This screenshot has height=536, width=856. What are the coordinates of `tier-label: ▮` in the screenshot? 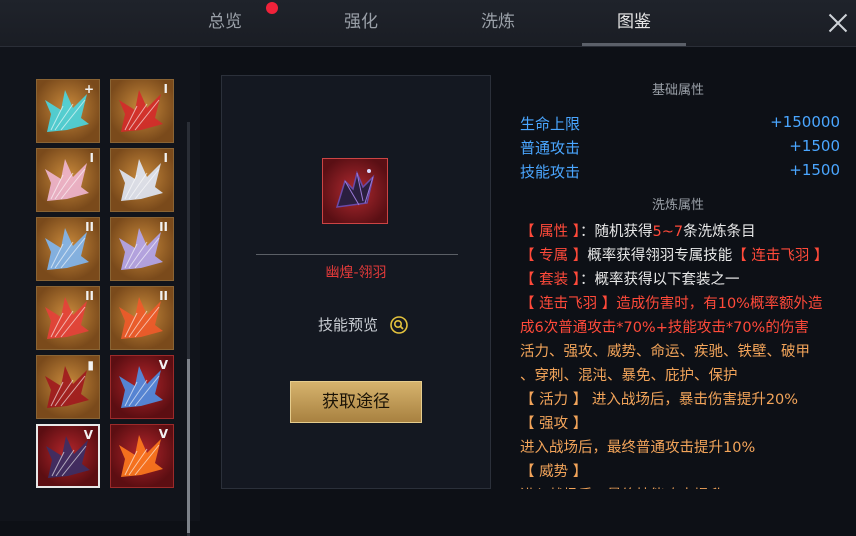 It's located at (90, 365).